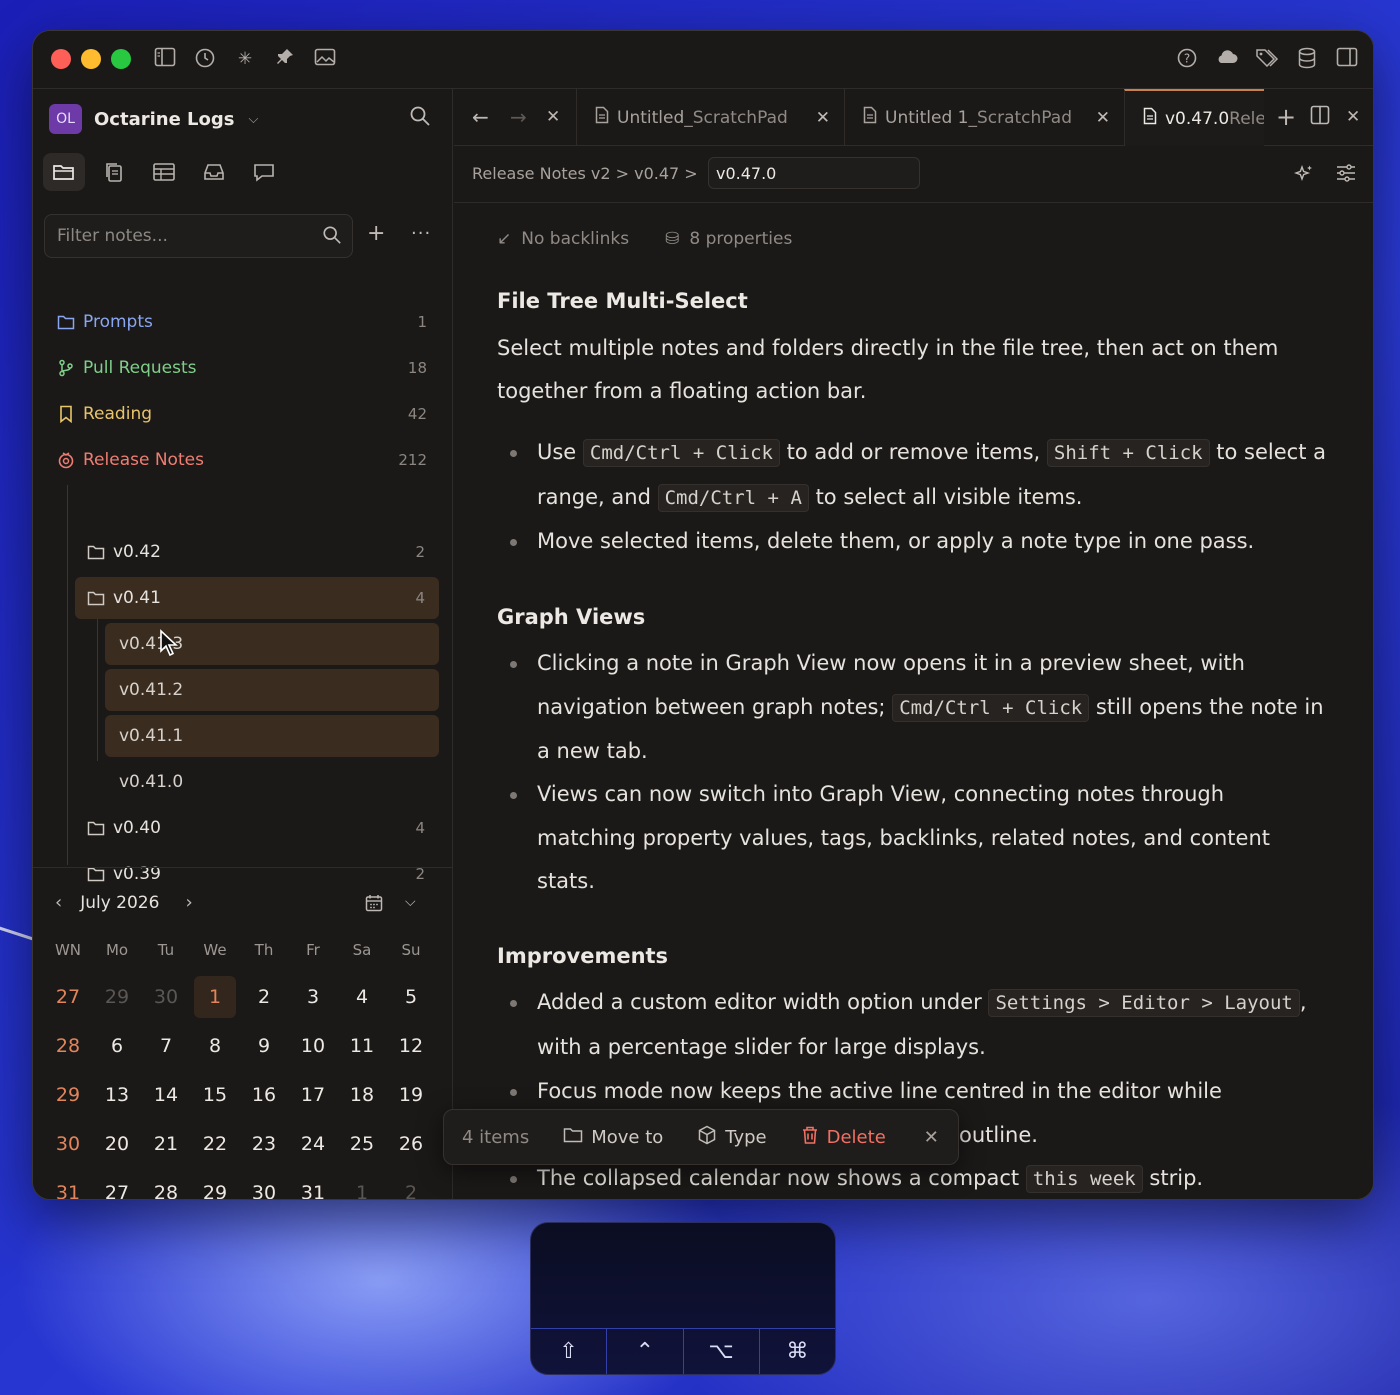 Image resolution: width=1400 pixels, height=1395 pixels. Describe the element at coordinates (984, 117) in the screenshot. I see `tab-untitled-1-scratchpad: Untitled 1 _ScratchPad ✕` at that location.